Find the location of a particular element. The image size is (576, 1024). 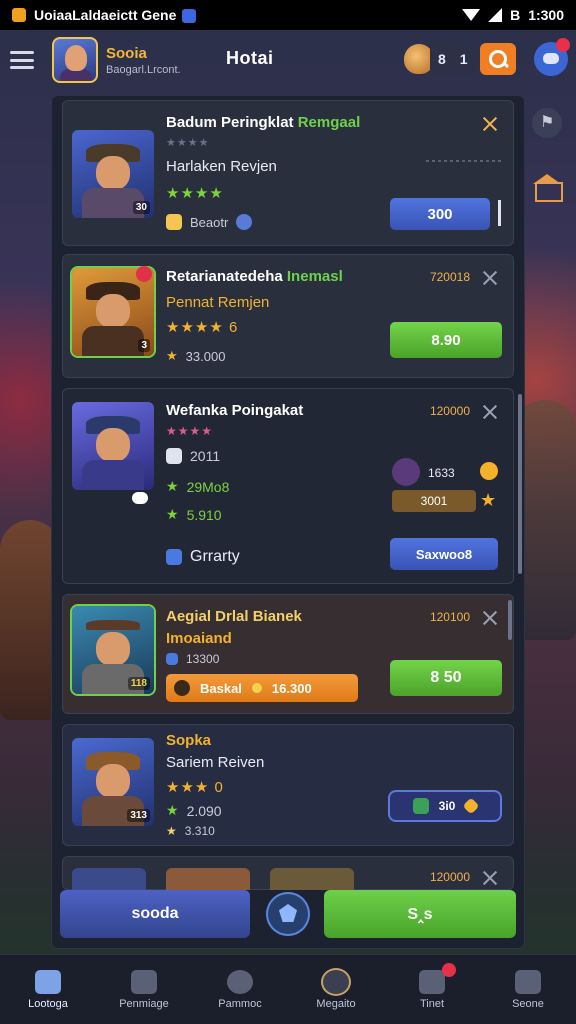

card-subtitle: Sariem Reiven is located at coordinates (215, 762).